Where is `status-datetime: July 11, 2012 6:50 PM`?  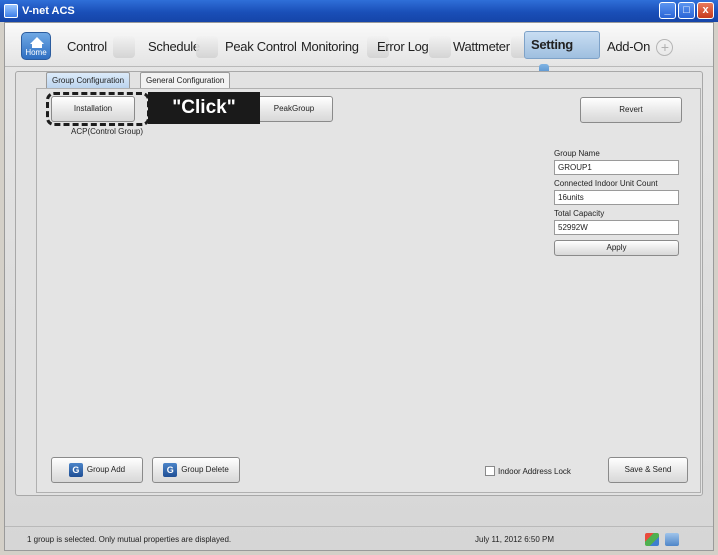
status-datetime: July 11, 2012 6:50 PM is located at coordinates (515, 539).